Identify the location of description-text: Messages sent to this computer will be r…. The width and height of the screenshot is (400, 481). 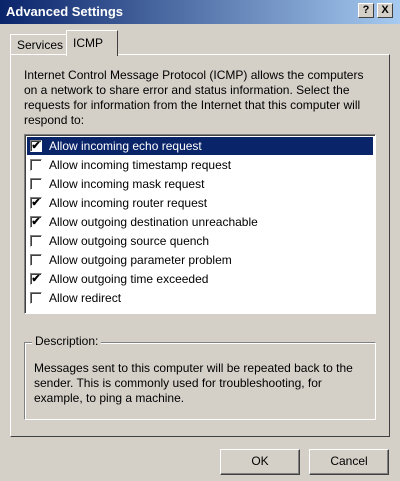
(193, 383).